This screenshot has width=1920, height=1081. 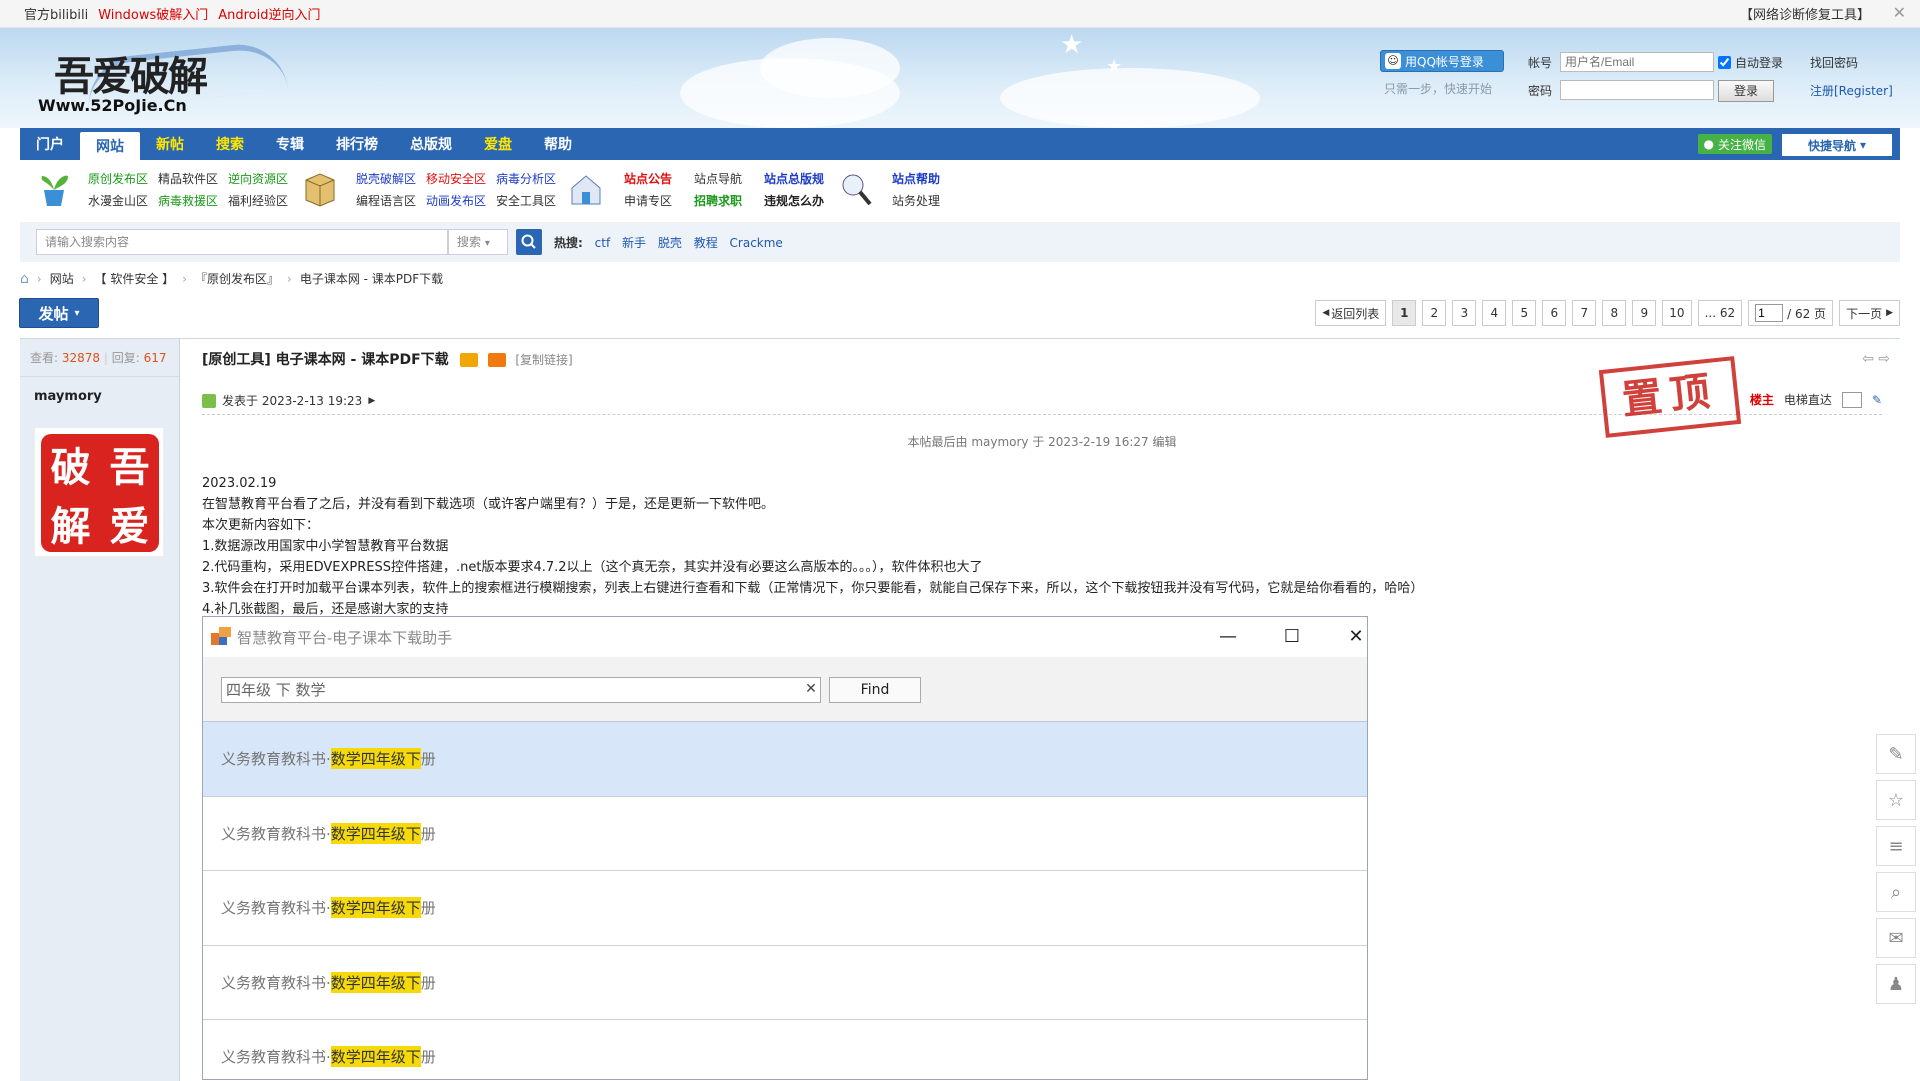 I want to click on wechat-icon: ✉, so click(x=1896, y=938).